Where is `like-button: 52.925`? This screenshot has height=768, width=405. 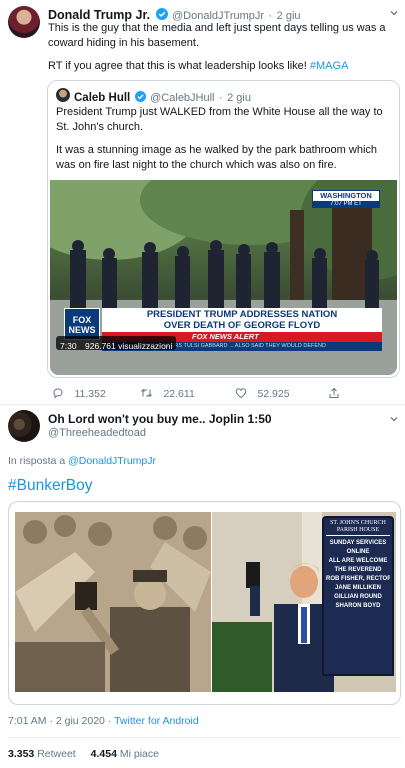
like-button: 52.925 is located at coordinates (262, 393).